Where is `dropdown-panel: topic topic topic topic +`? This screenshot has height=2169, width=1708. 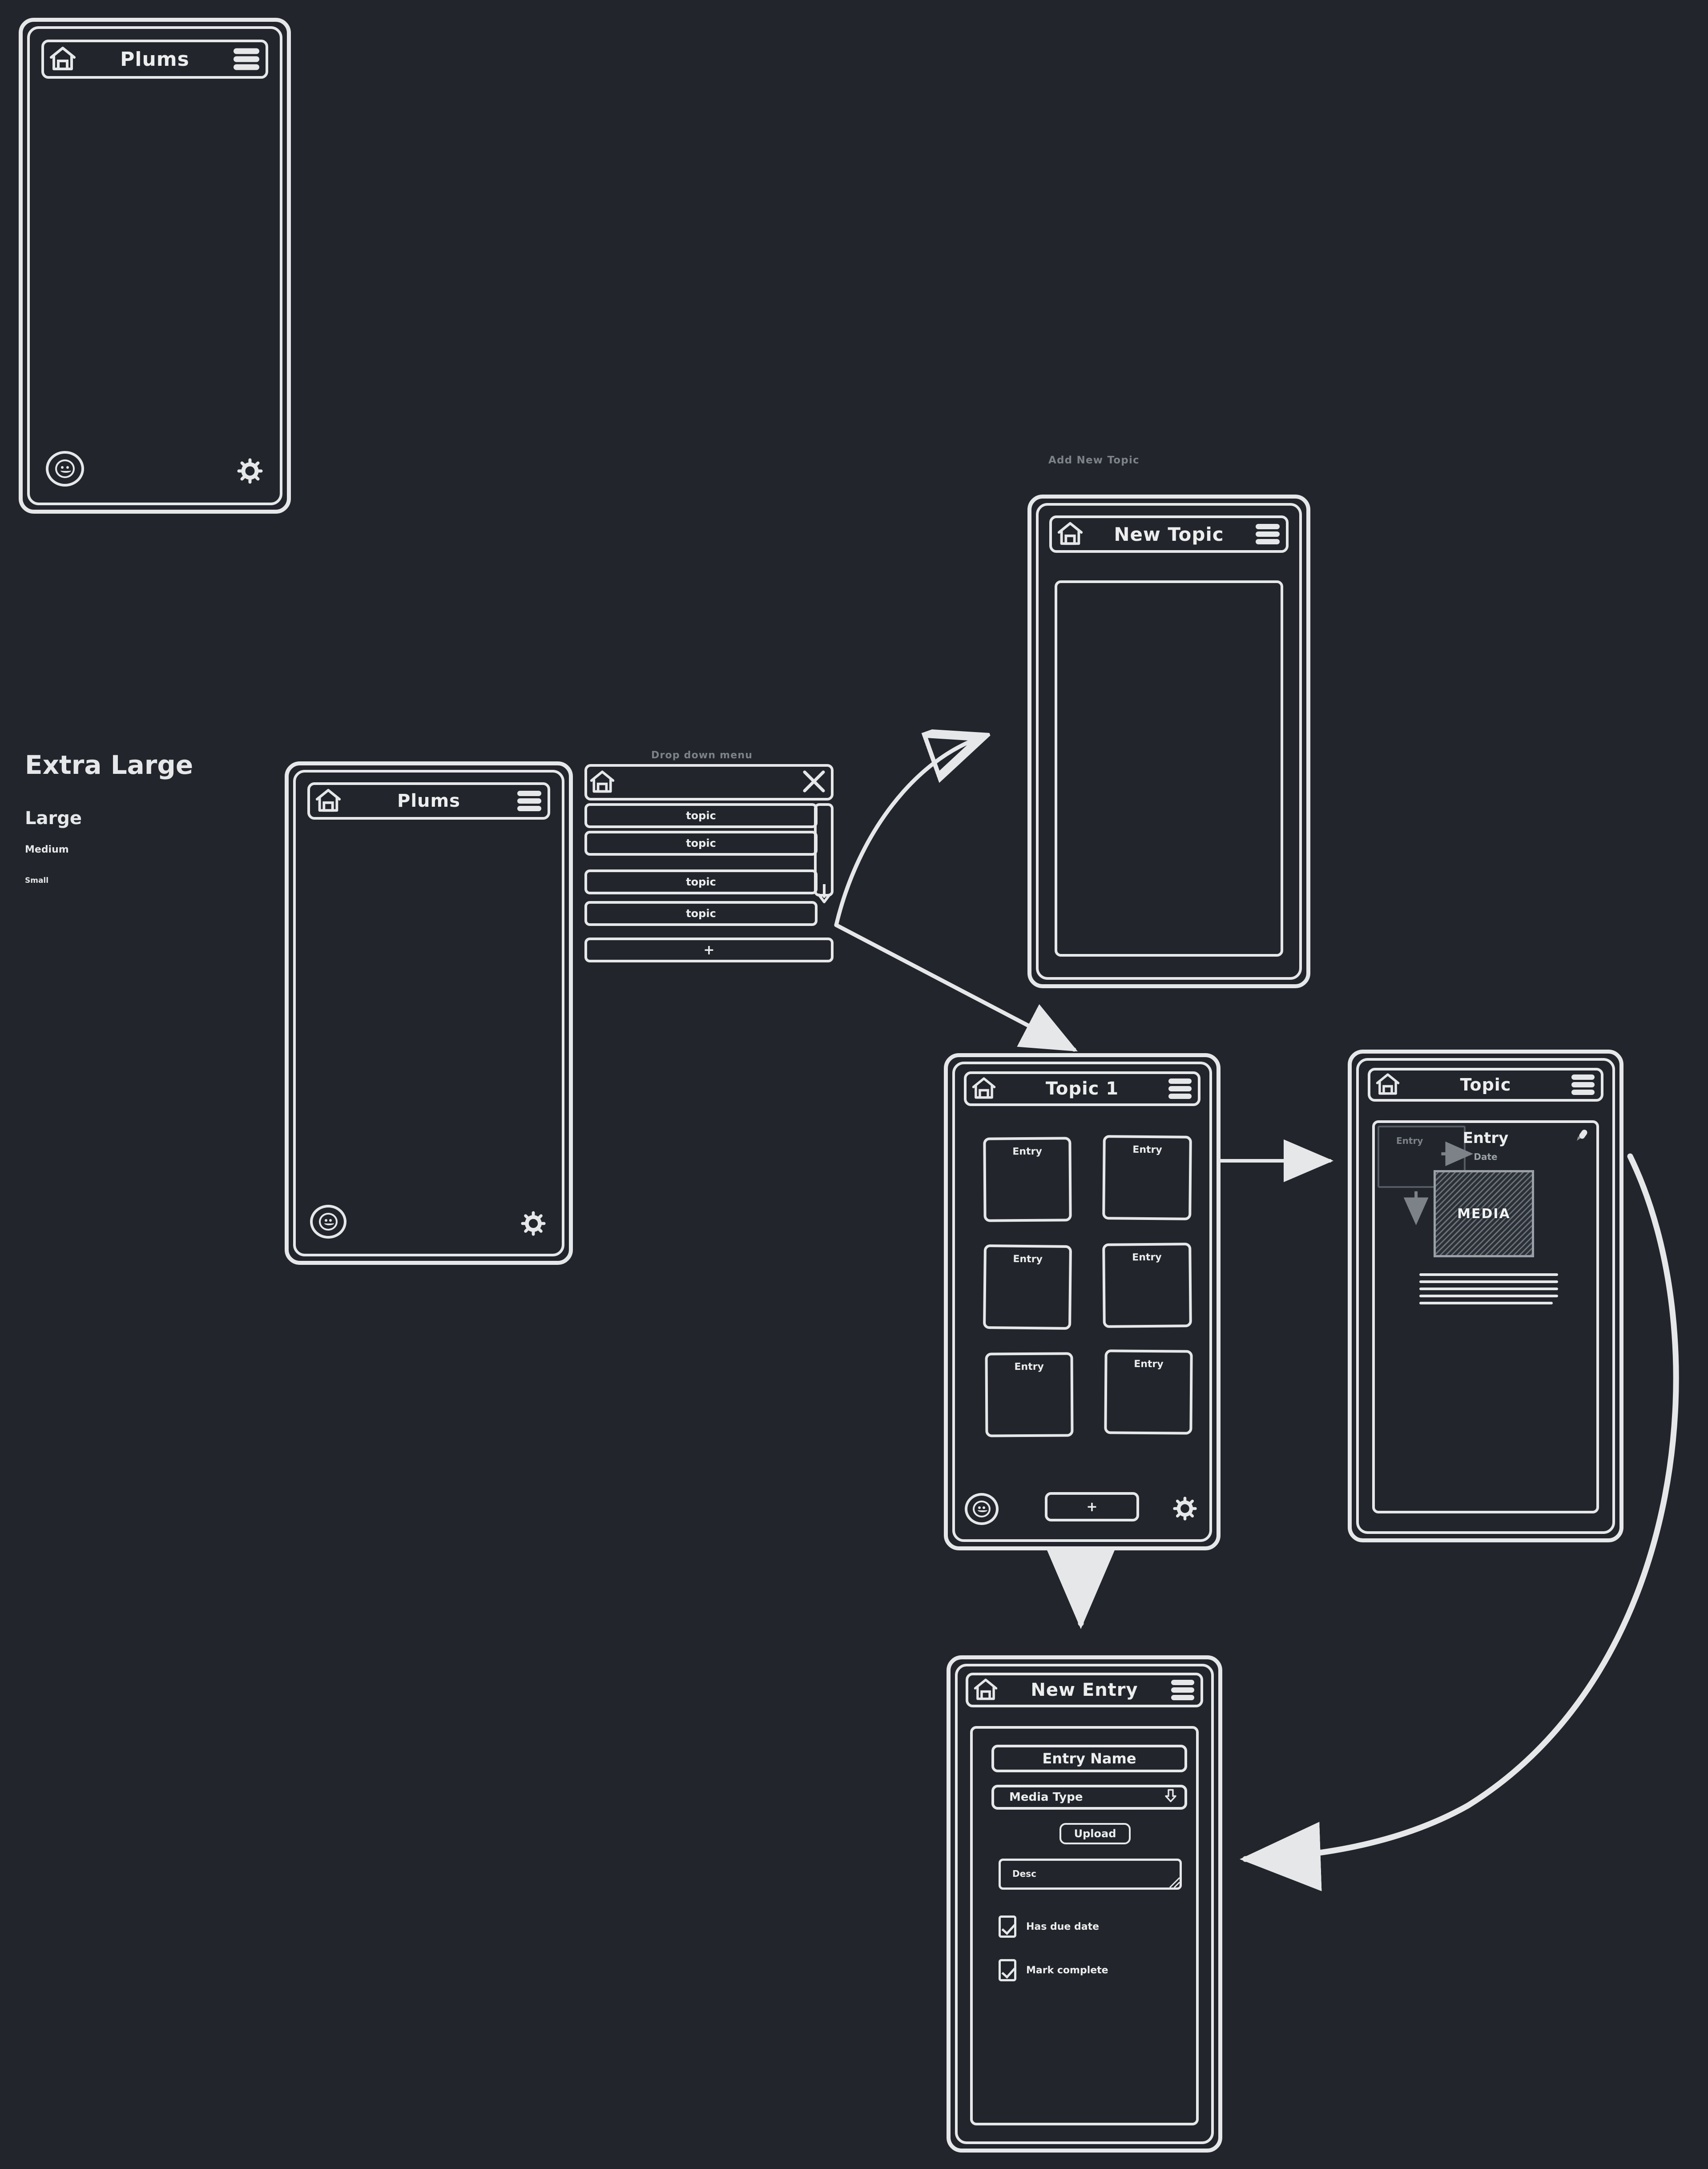 dropdown-panel: topic topic topic topic + is located at coordinates (709, 873).